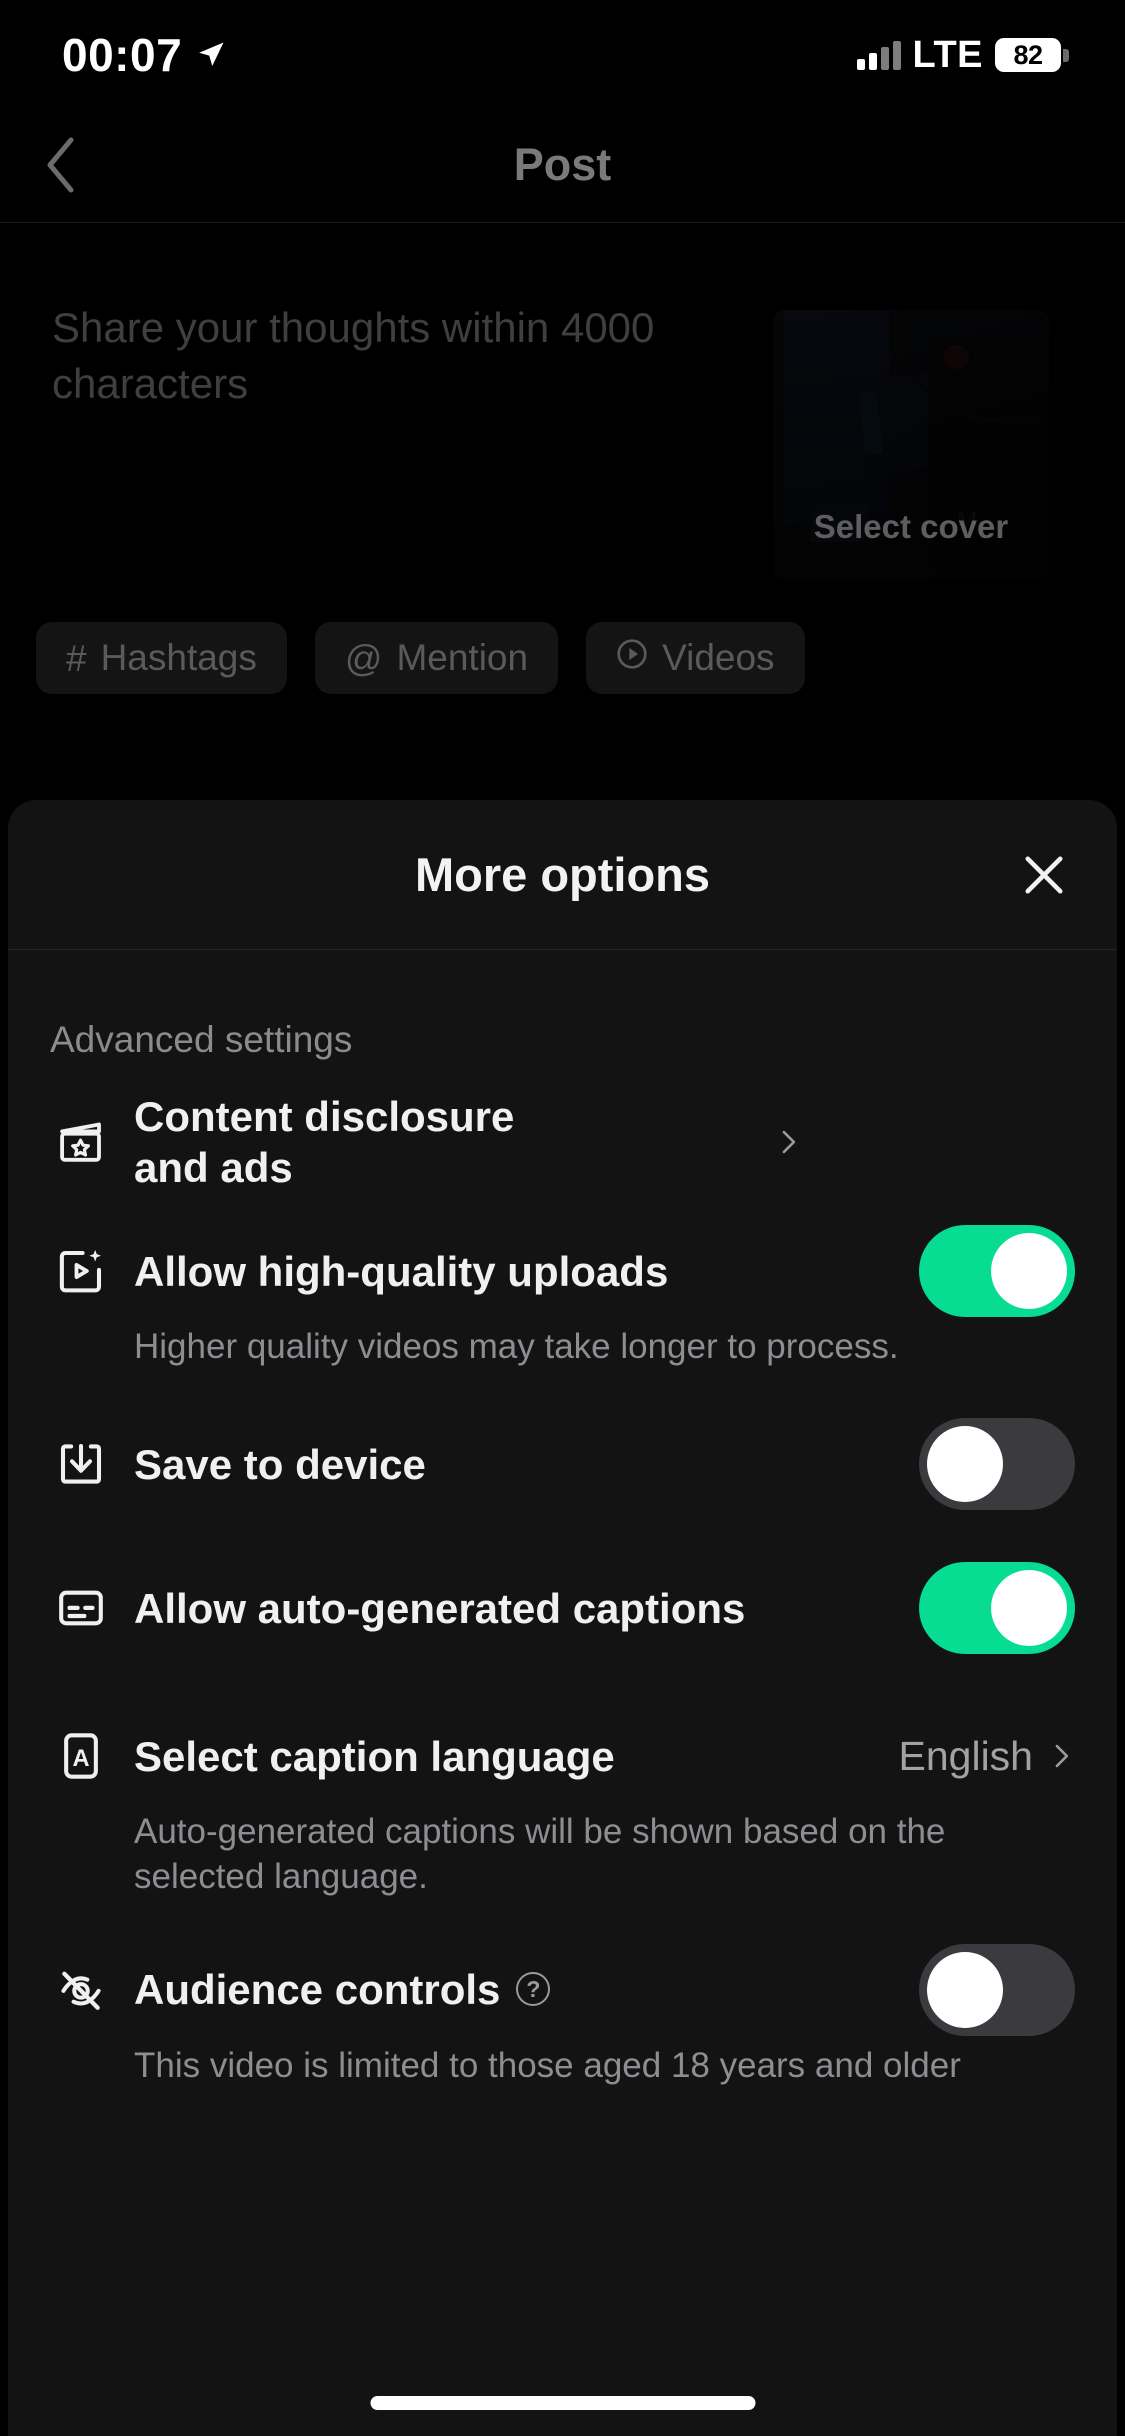 The height and width of the screenshot is (2436, 1125). What do you see at coordinates (76, 658) in the screenshot?
I see `hash-icon: #` at bounding box center [76, 658].